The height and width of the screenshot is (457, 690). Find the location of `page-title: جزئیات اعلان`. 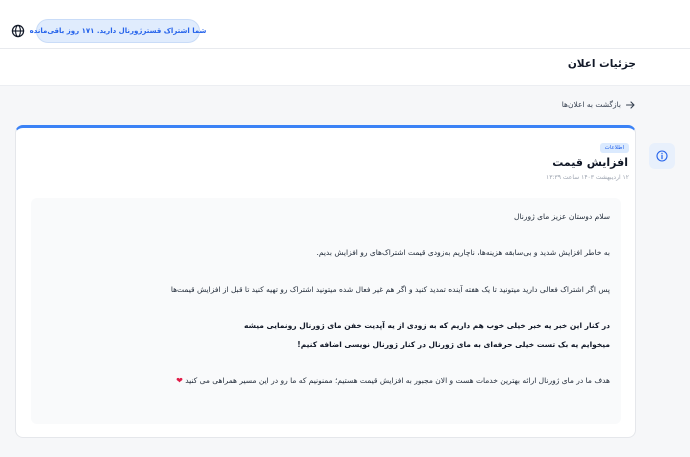

page-title: جزئیات اعلان is located at coordinates (601, 64).